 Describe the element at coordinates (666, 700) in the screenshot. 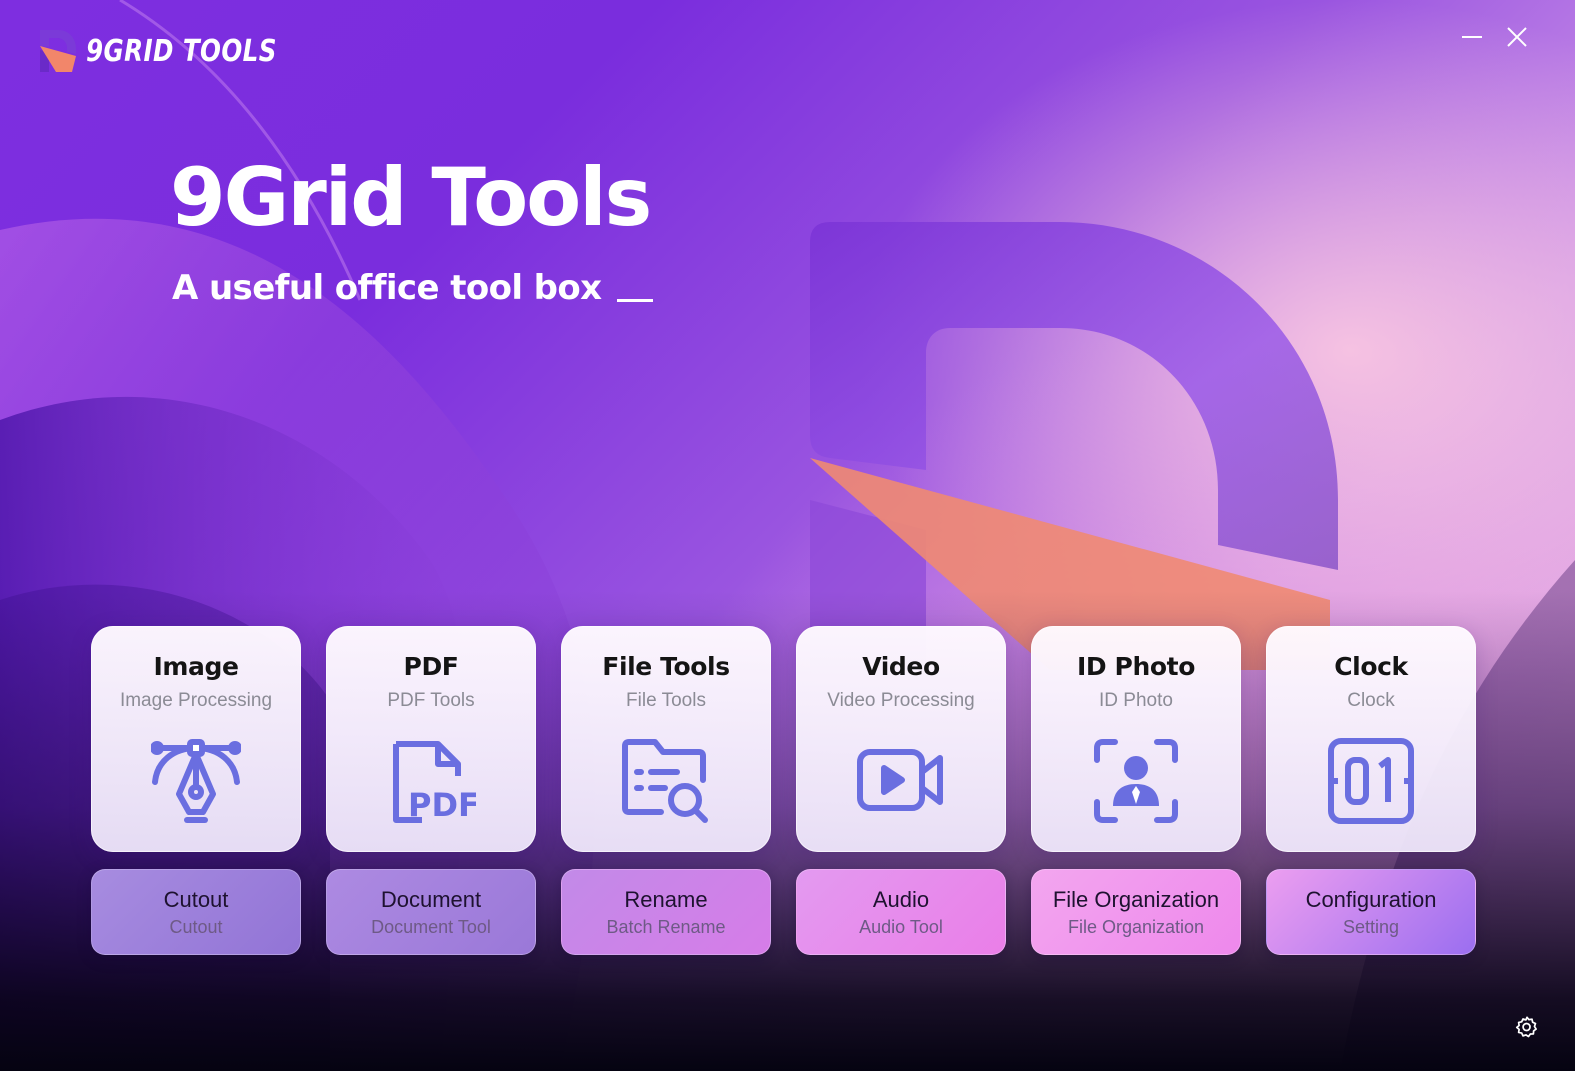

I see `card-subtitle: File Tools` at that location.